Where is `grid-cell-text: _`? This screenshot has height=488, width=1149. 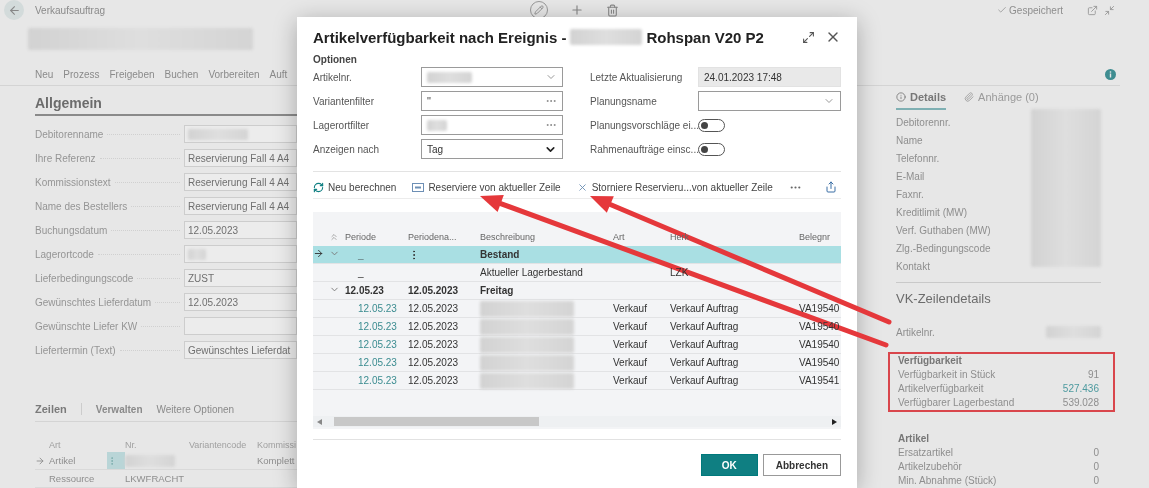
grid-cell-text: _ is located at coordinates (360, 254).